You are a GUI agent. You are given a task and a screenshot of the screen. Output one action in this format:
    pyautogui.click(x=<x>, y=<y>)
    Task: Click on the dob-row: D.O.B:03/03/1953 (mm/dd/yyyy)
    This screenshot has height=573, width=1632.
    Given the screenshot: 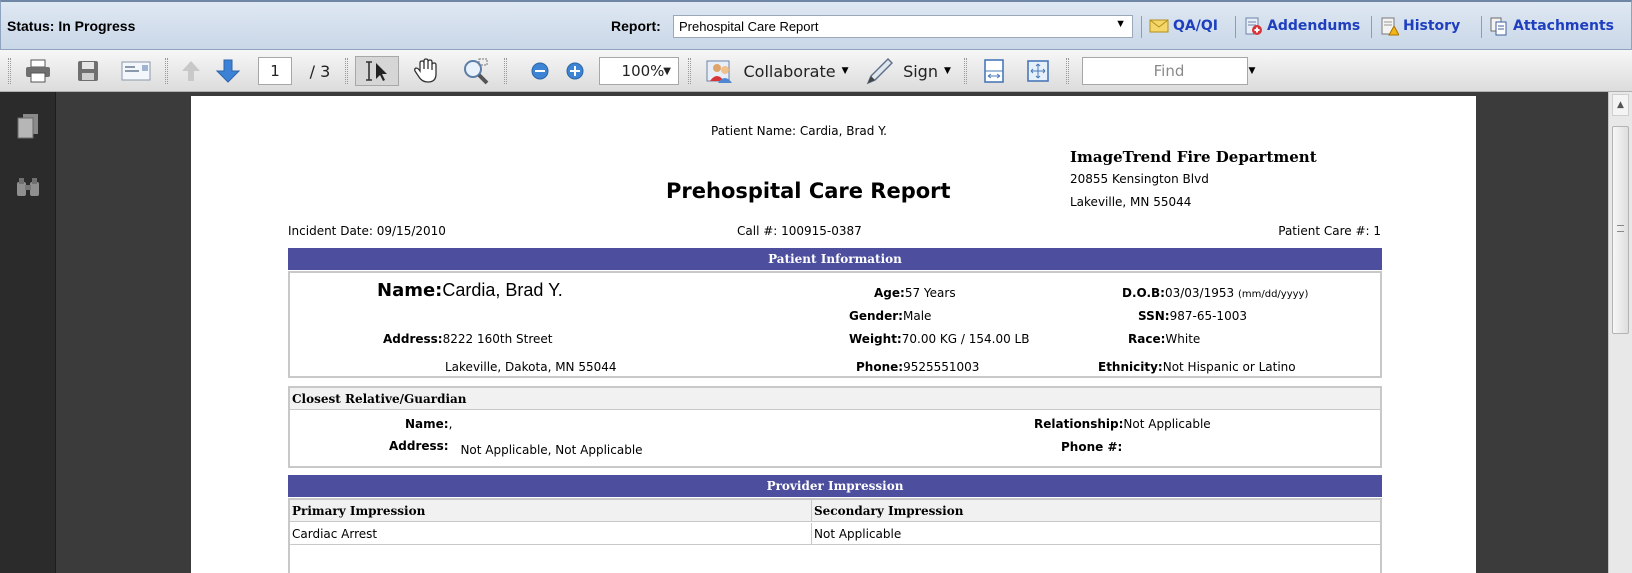 What is the action you would take?
    pyautogui.click(x=1215, y=293)
    